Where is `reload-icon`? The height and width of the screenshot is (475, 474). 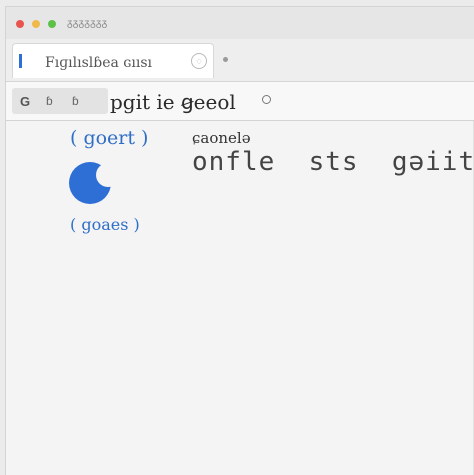 reload-icon is located at coordinates (266, 99).